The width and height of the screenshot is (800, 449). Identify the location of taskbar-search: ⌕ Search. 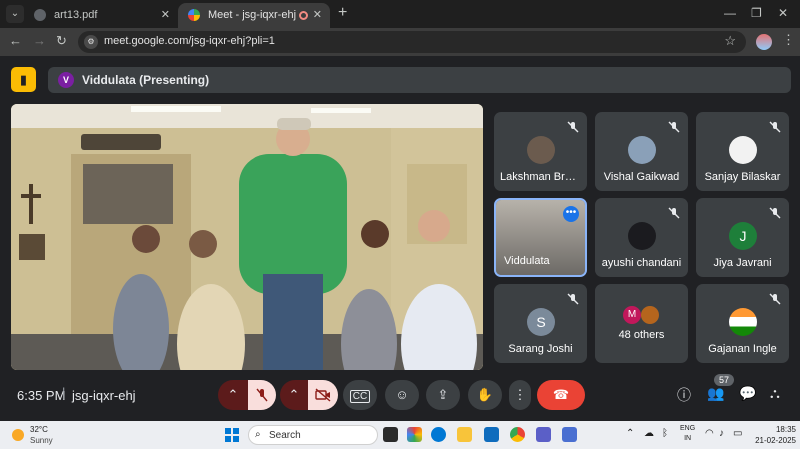
(313, 435).